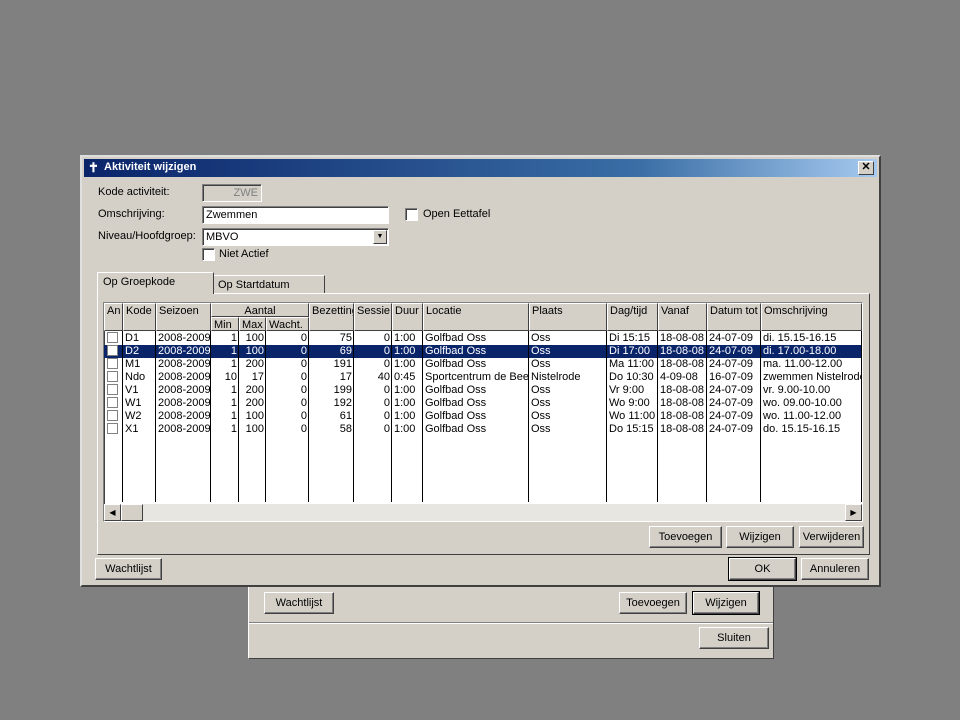 The image size is (960, 720). I want to click on col-header-duur: Duur, so click(407, 317).